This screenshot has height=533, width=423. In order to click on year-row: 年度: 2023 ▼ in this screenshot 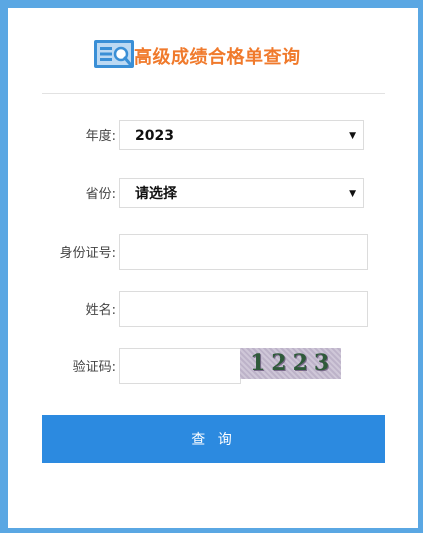, I will do `click(213, 137)`.